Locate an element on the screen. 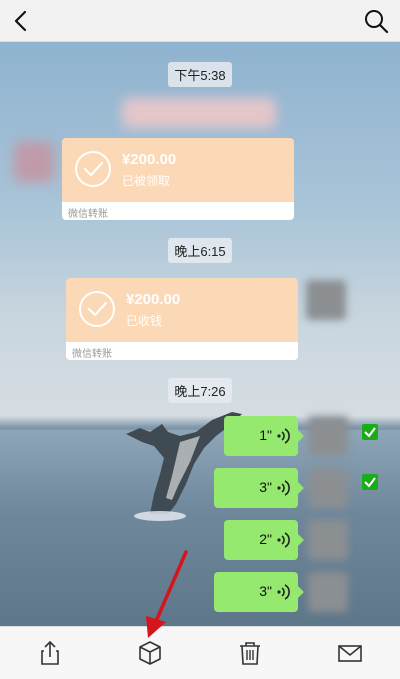  transfer-card: ¥200.00 已被领取 微信转账 is located at coordinates (178, 179).